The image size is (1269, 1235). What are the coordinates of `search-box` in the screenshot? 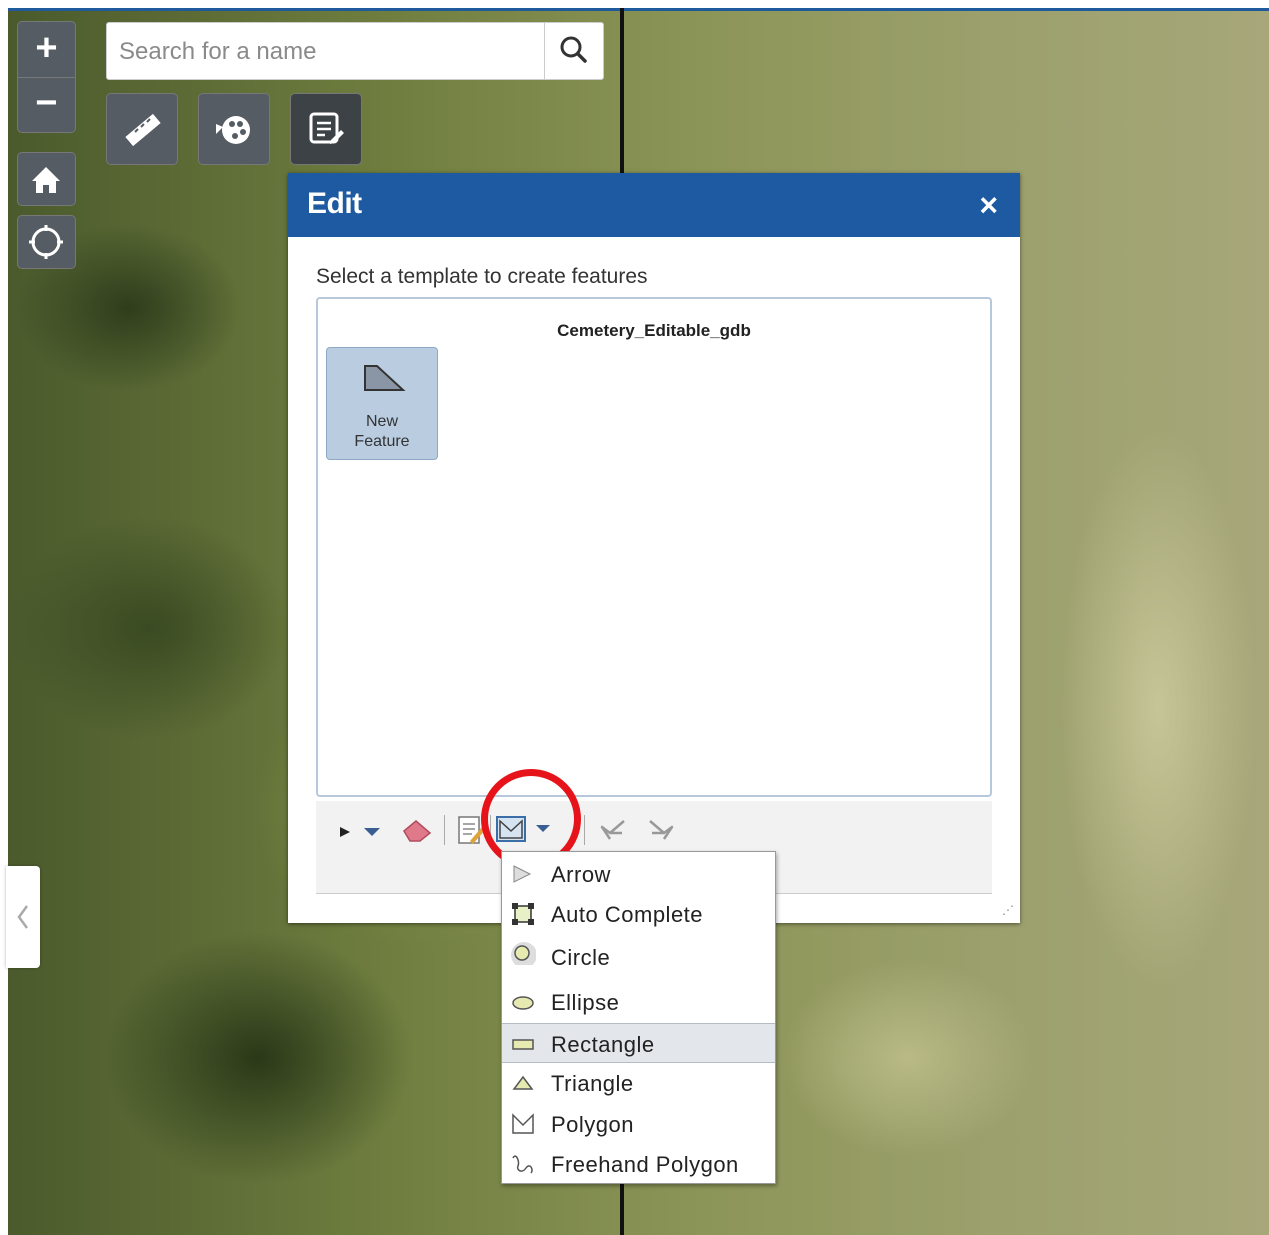 It's located at (355, 51).